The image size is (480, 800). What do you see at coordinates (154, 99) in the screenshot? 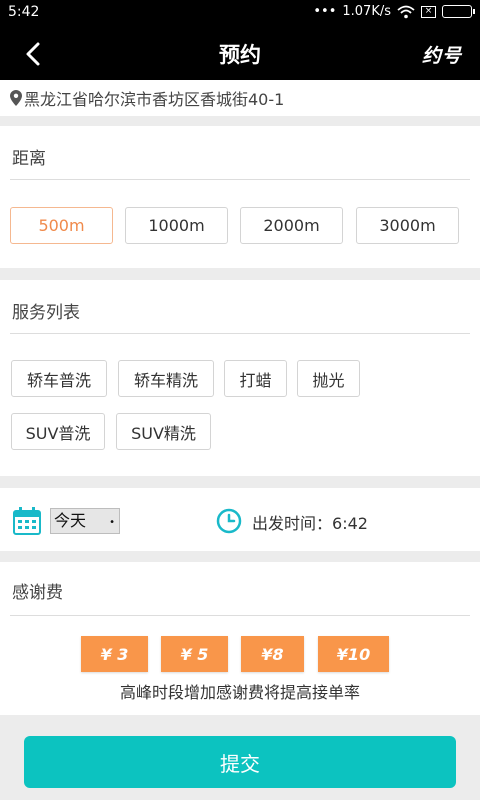
I see `address-text: 黑龙江省哈尔滨市香坊区香城街40-1` at bounding box center [154, 99].